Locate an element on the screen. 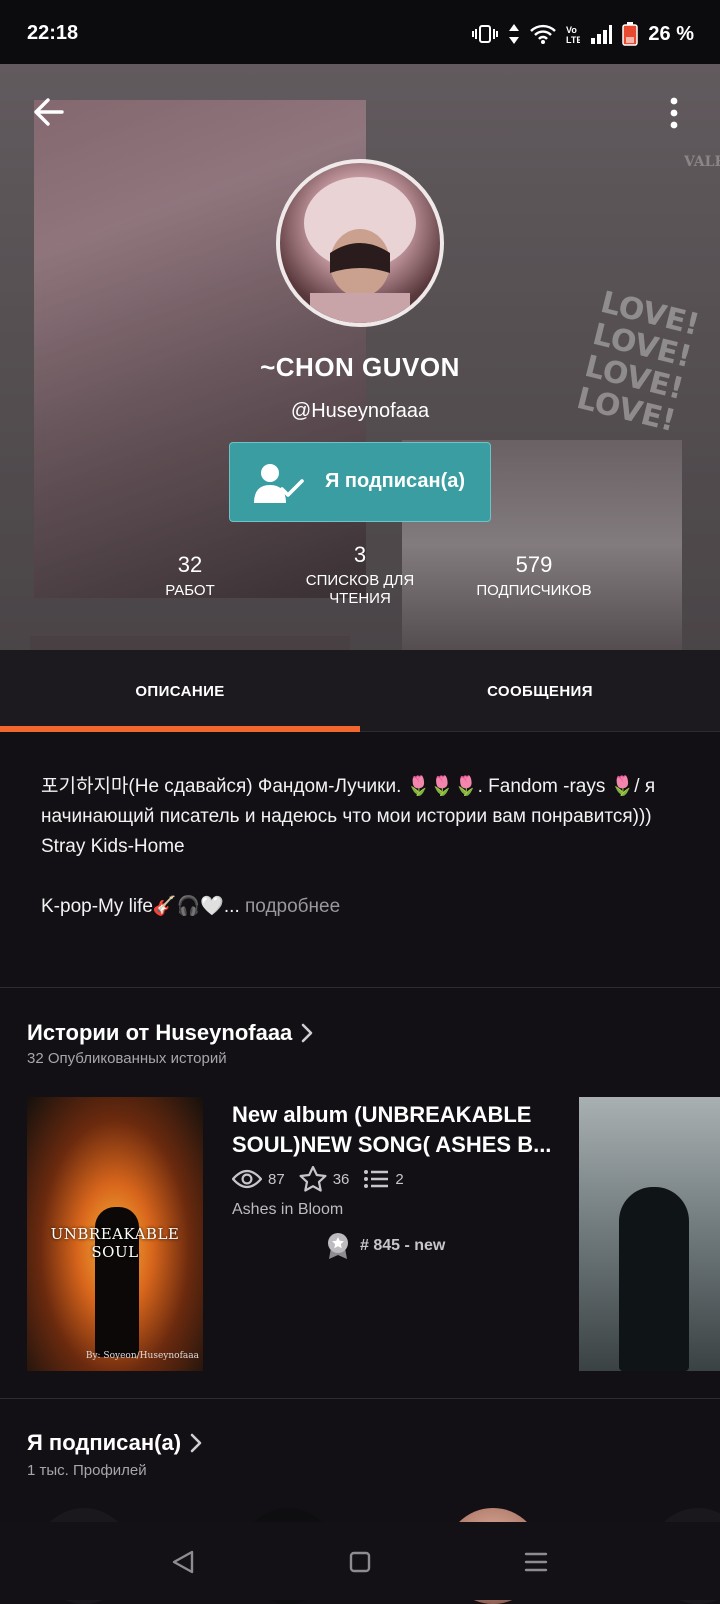  parts-stat: 2 is located at coordinates (383, 1179).